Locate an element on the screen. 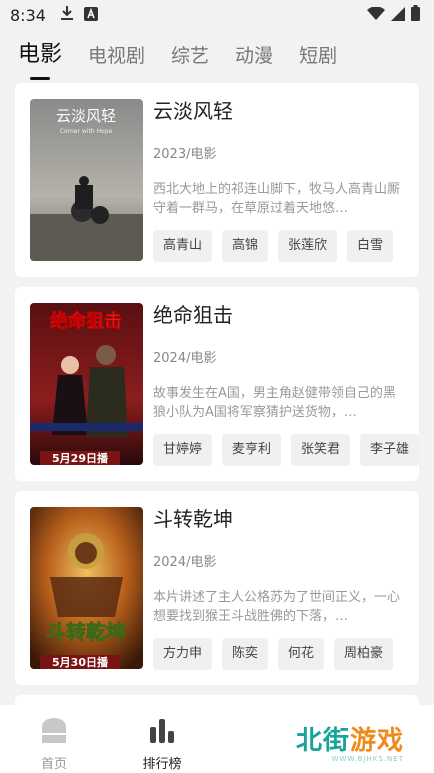 The height and width of the screenshot is (773, 434). nav-home: 首页 is located at coordinates (54, 739).